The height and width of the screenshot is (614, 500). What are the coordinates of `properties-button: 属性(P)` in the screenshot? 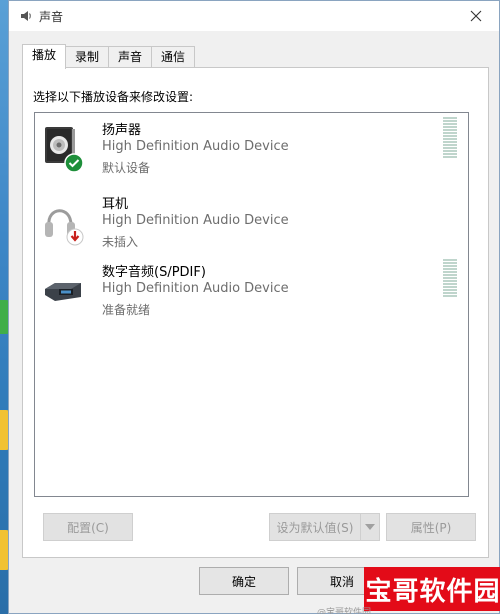 It's located at (431, 527).